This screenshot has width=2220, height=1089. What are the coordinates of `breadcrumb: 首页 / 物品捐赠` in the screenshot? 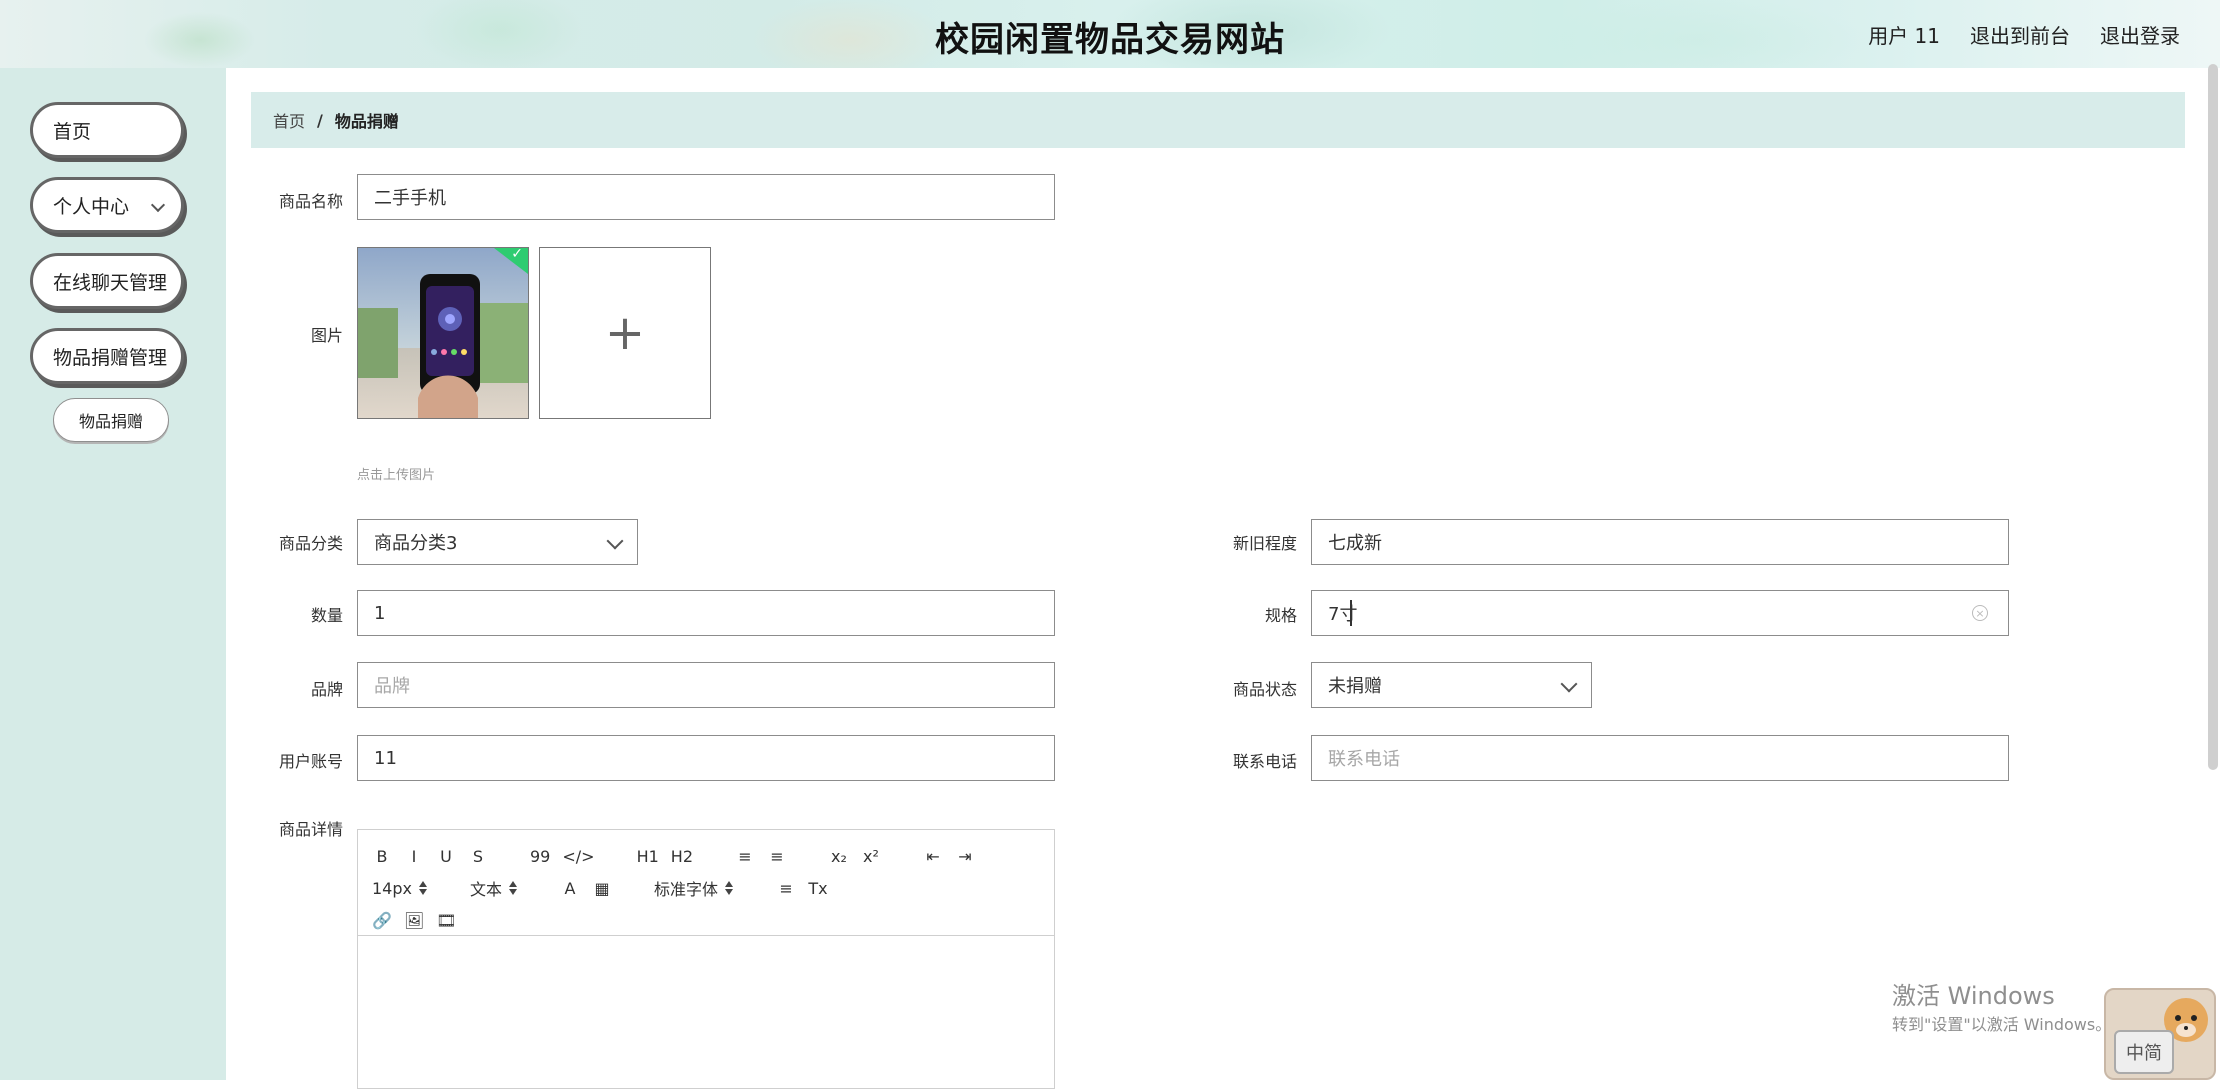 It's located at (1218, 120).